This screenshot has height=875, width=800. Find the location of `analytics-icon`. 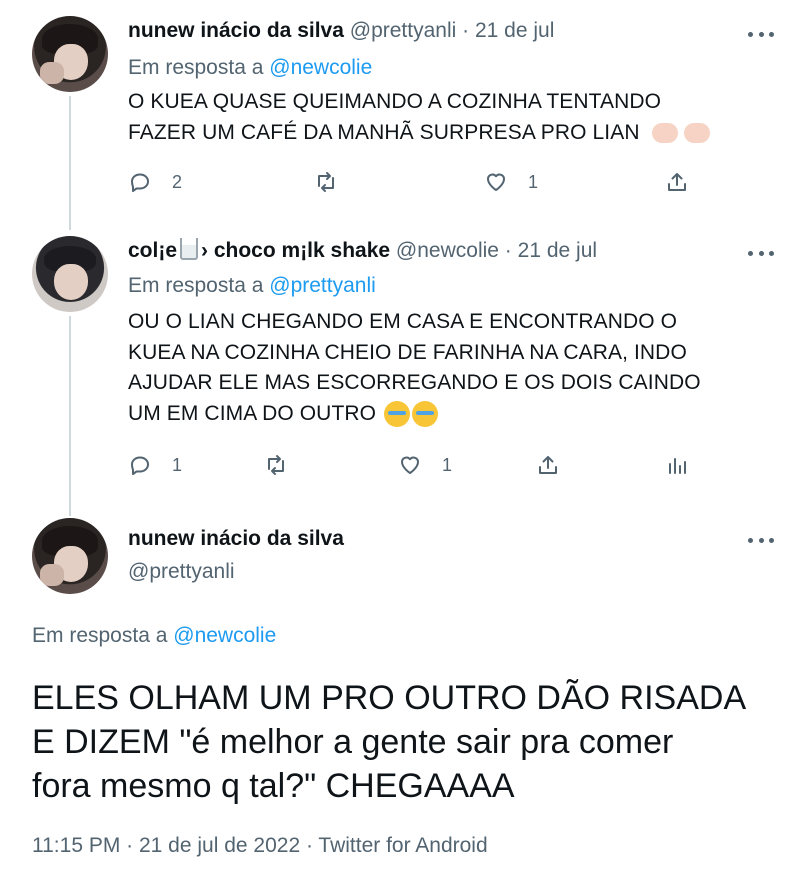

analytics-icon is located at coordinates (677, 466).